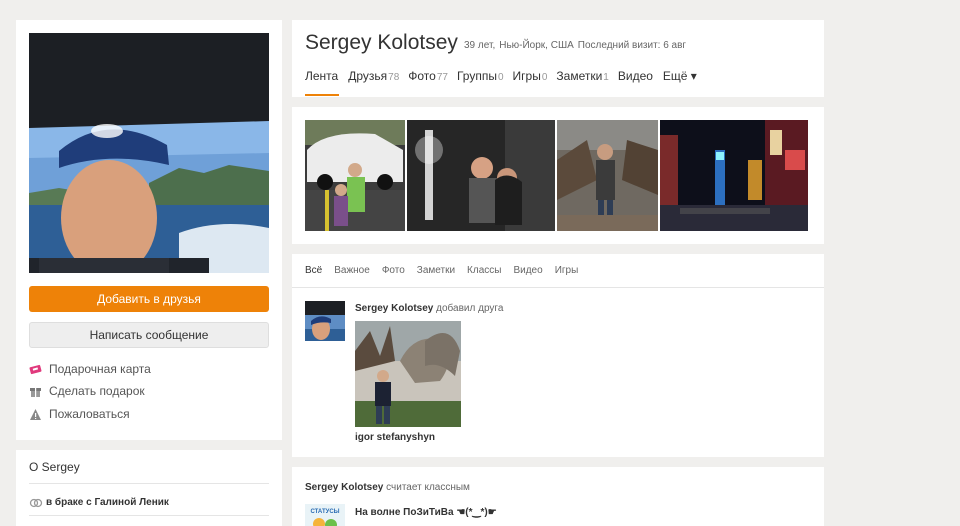 This screenshot has width=960, height=526. I want to click on nav-label: Ещё ▾, so click(679, 76).